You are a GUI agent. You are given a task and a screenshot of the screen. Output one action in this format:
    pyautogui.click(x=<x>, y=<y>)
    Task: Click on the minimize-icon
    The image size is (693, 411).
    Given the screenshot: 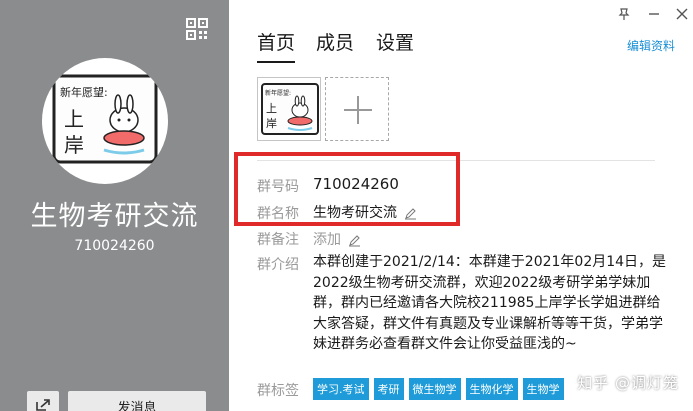 What is the action you would take?
    pyautogui.click(x=654, y=13)
    